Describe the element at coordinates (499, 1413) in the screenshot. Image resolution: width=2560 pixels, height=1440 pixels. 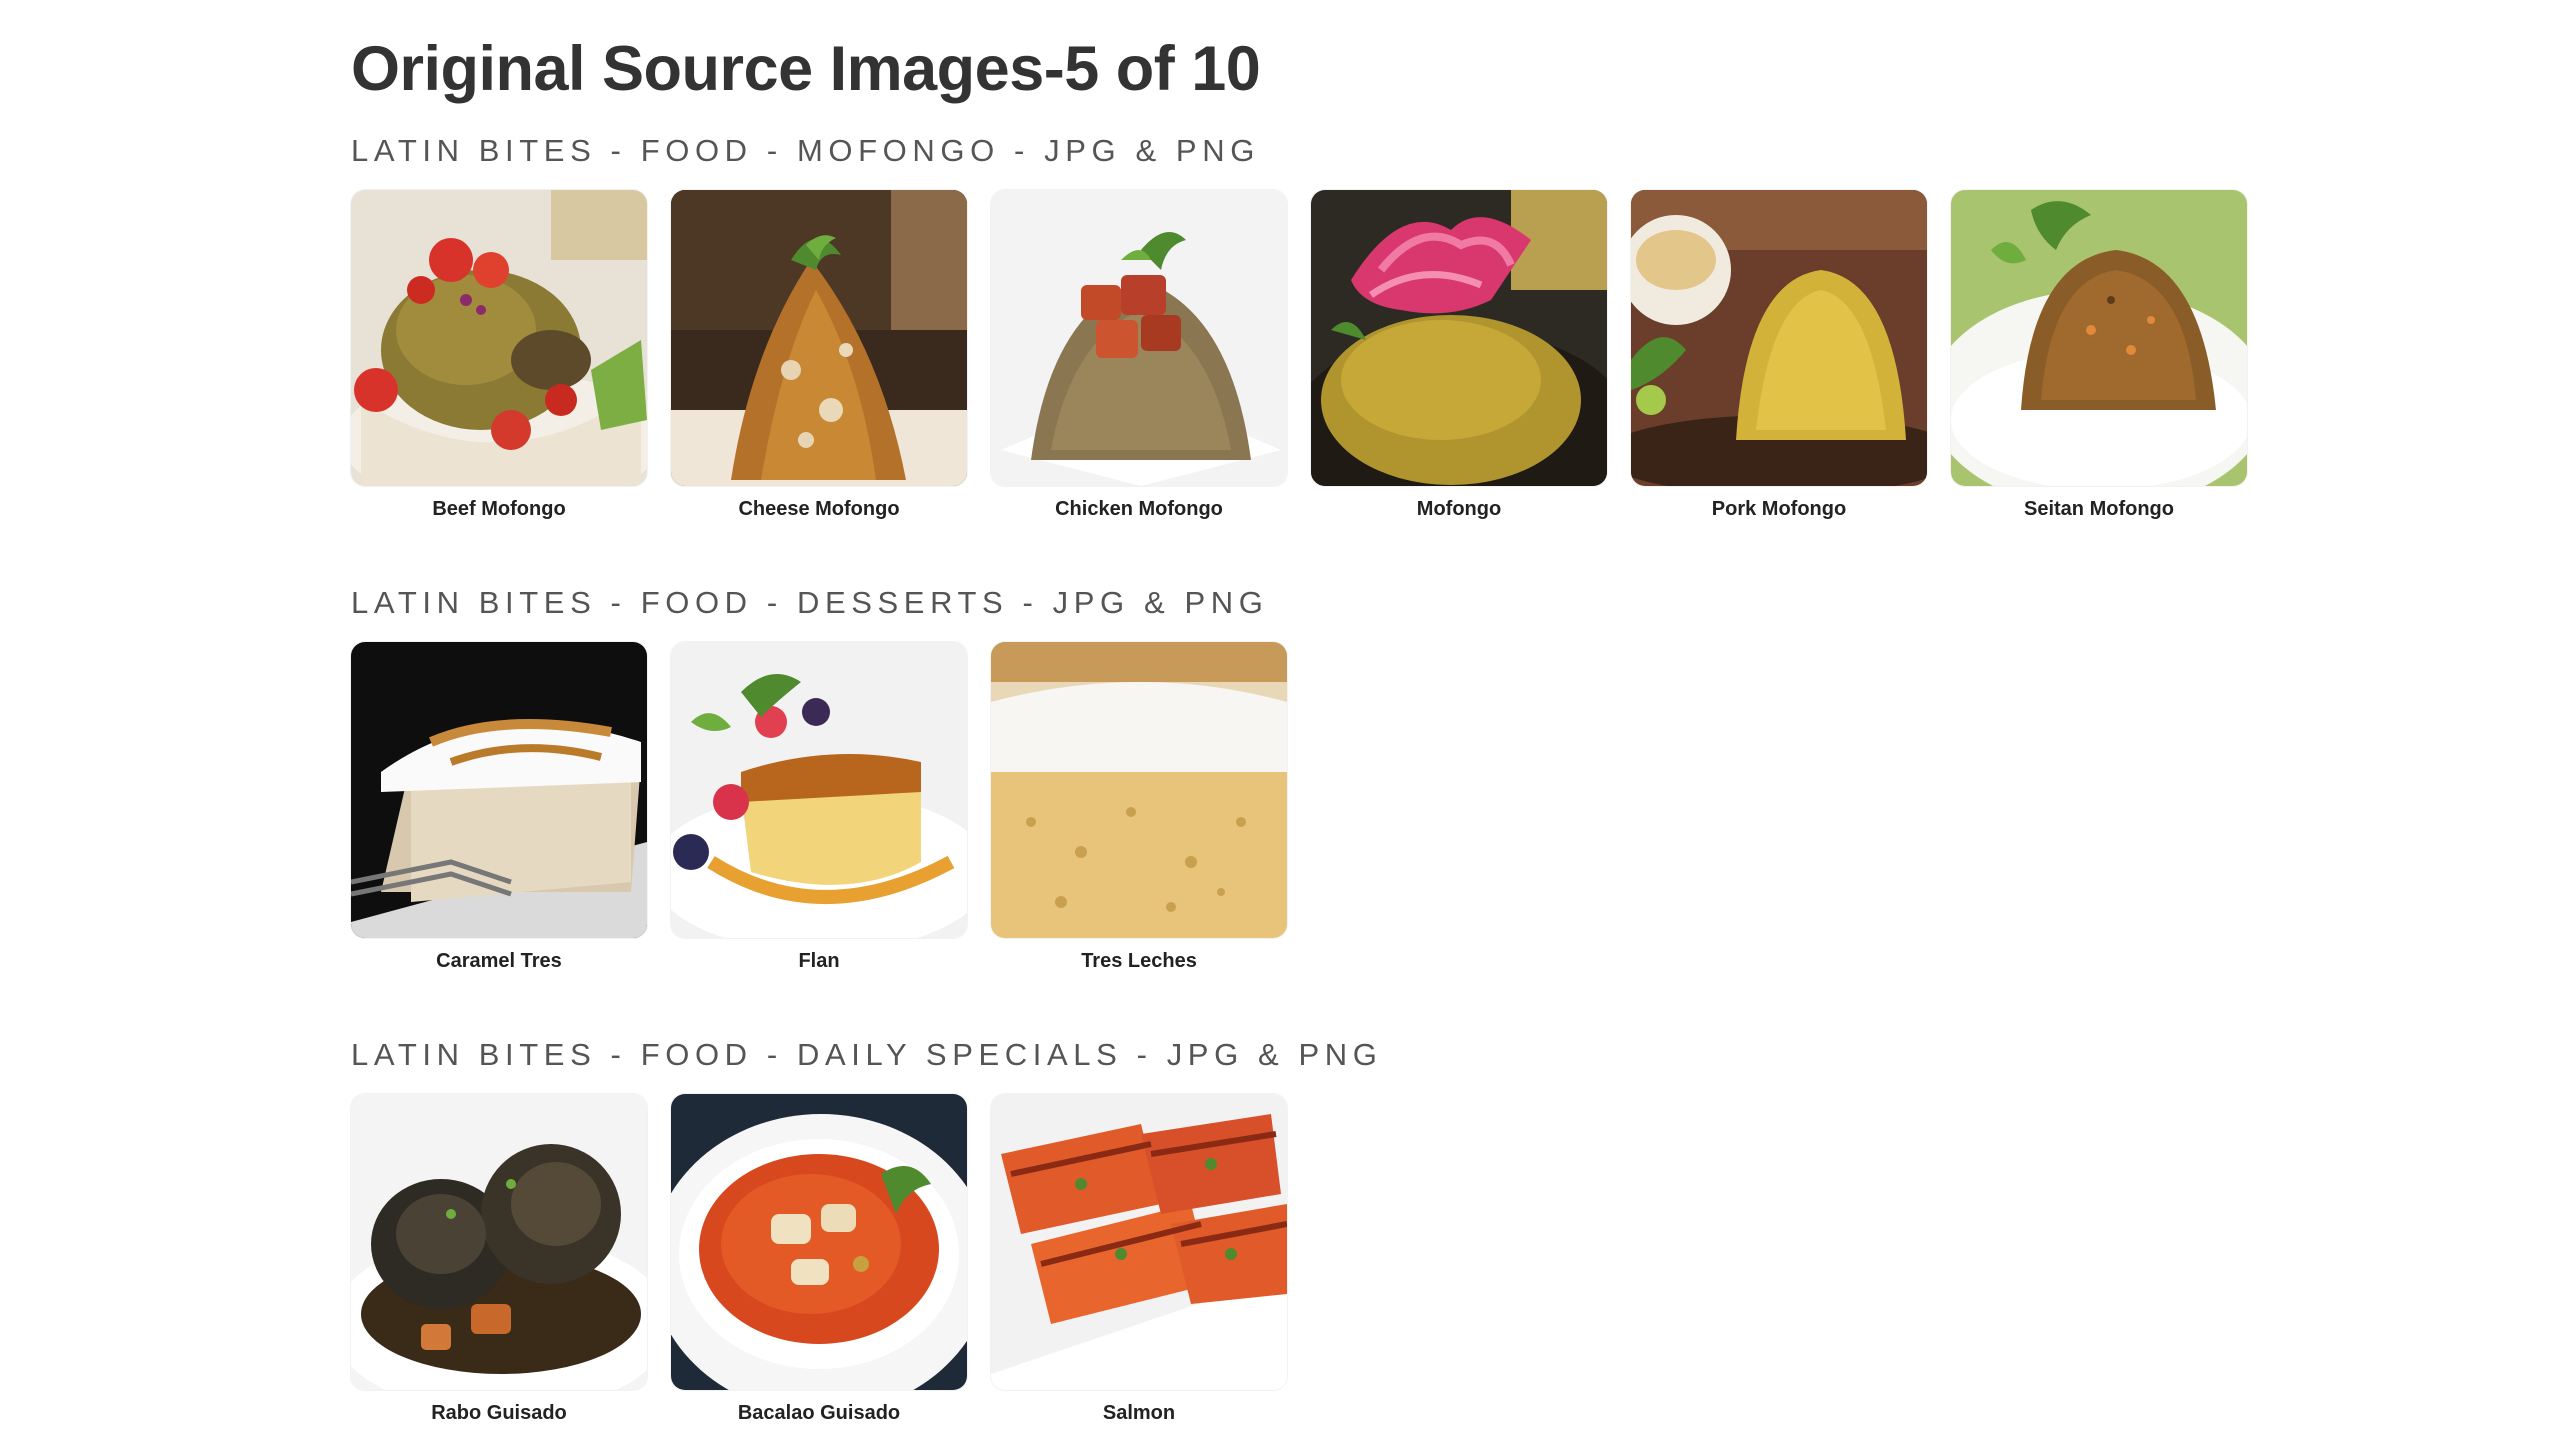
I see `image-caption: Rabo Guisado` at that location.